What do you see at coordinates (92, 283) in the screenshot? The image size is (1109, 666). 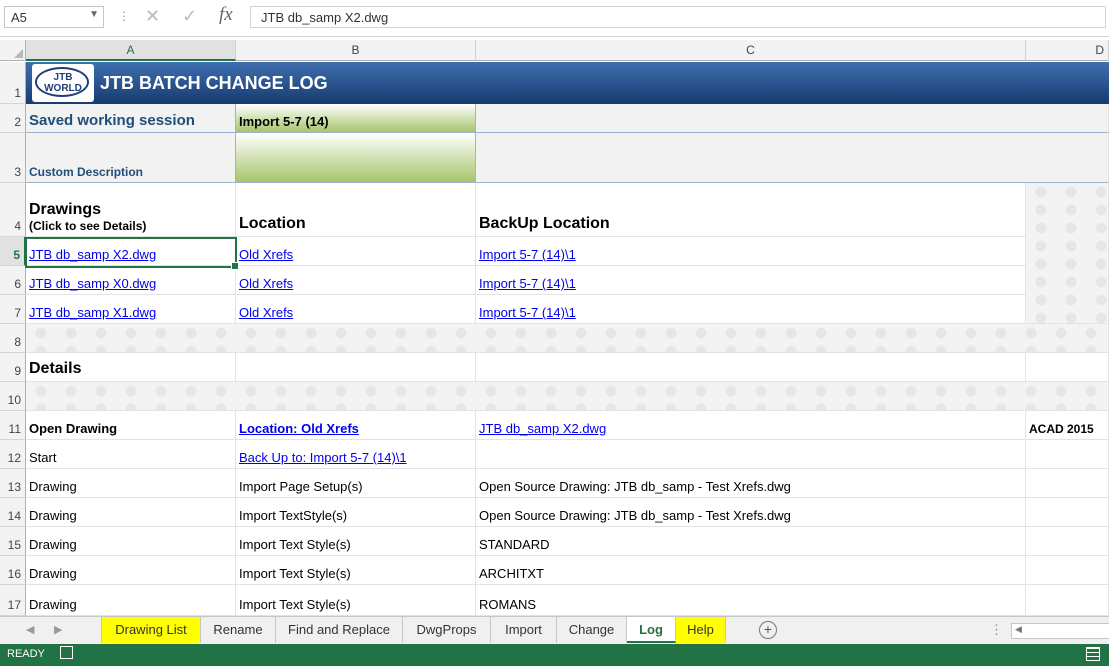 I see `drawing-link-text: JTB db_samp X0.dwg` at bounding box center [92, 283].